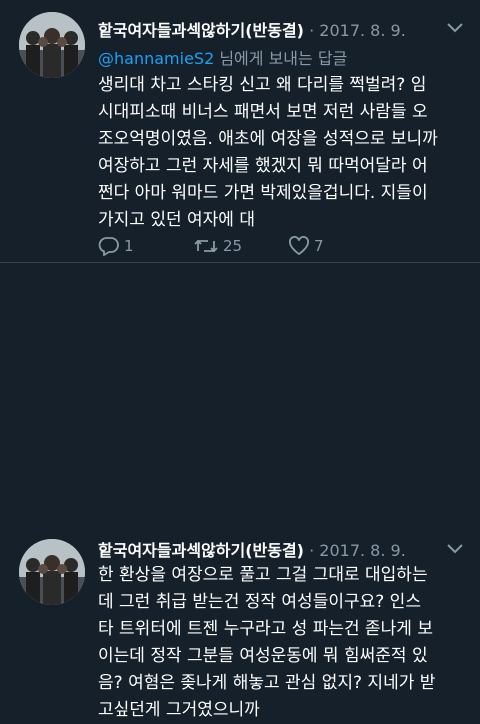 Image resolution: width=480 pixels, height=724 pixels. Describe the element at coordinates (263, 656) in the screenshot. I see `tweet-text-line: 이는데 정작 그분들 여성운동에 뭐 힘써준적 있` at that location.